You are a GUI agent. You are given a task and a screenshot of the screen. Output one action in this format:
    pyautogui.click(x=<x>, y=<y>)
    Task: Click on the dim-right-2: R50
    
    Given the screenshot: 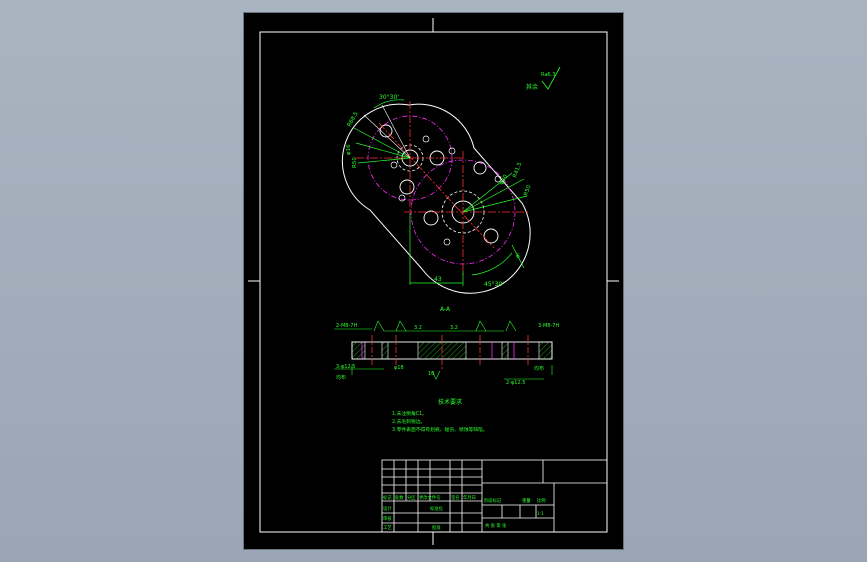 What is the action you would take?
    pyautogui.click(x=528, y=190)
    